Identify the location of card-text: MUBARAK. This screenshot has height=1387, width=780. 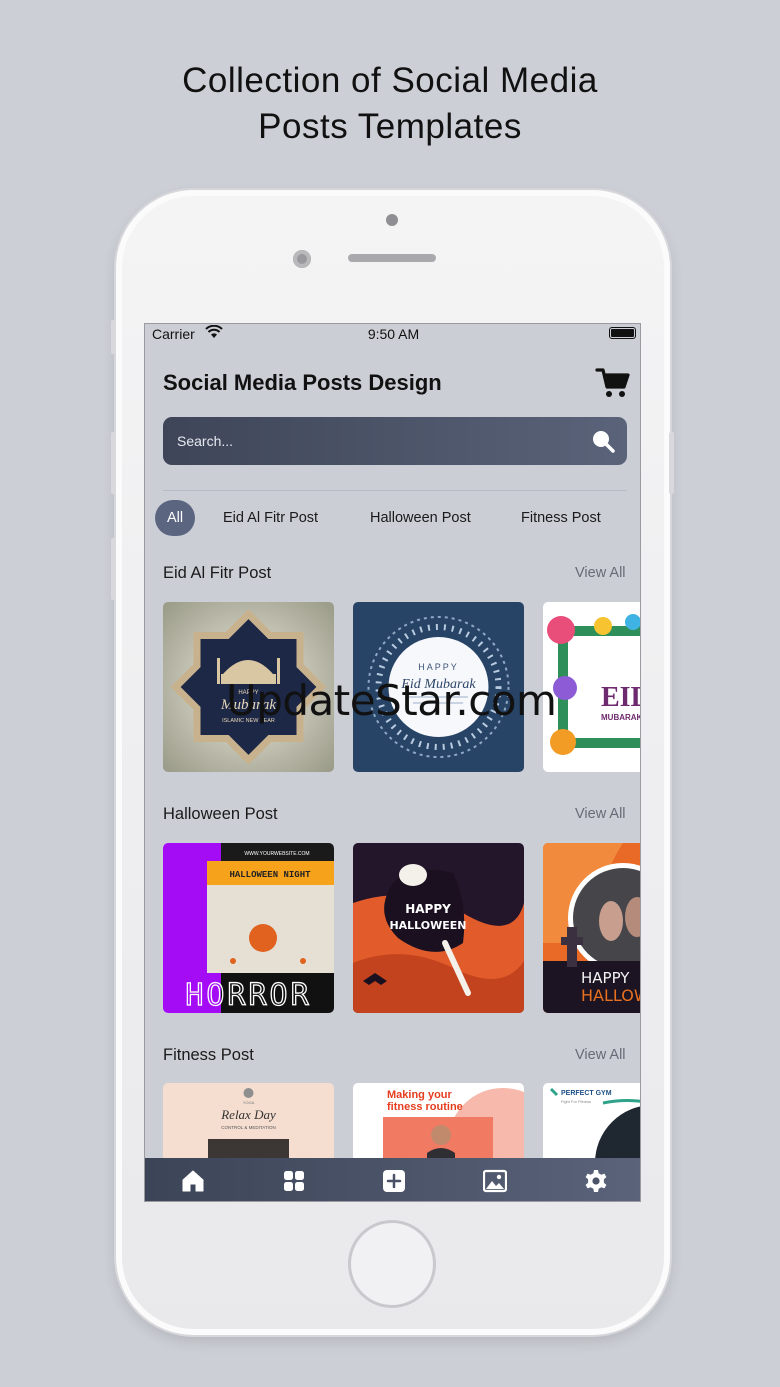
(621, 717).